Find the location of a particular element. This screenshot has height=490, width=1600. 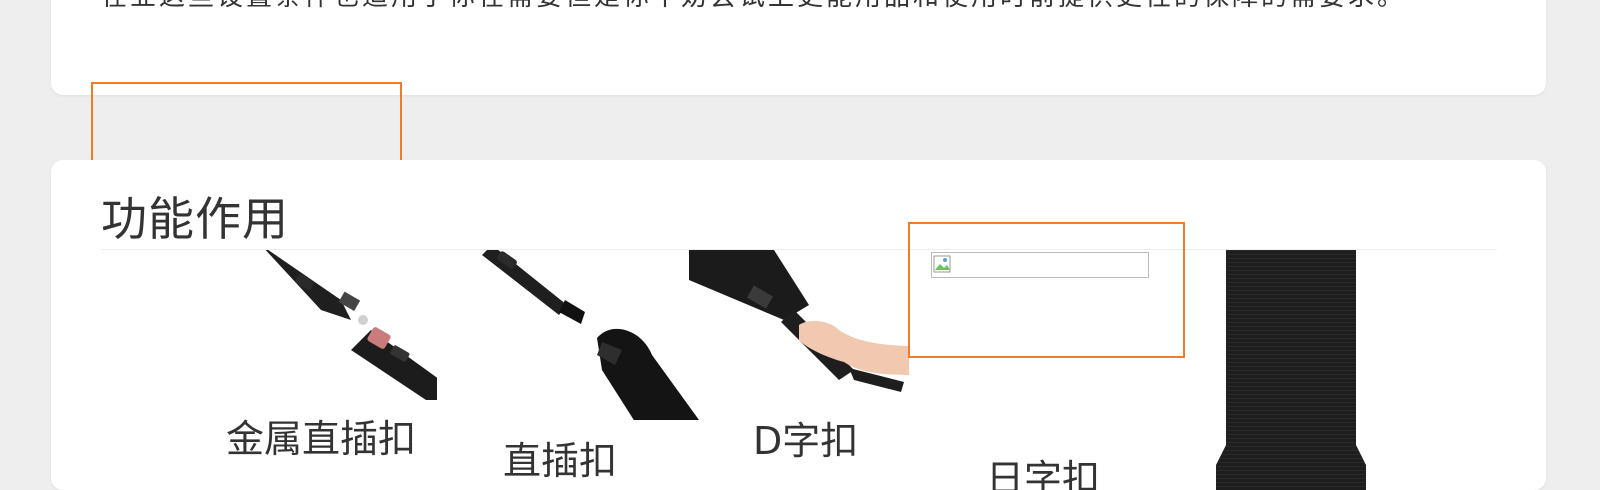

product-label-plastic-buckle: 直插扣 is located at coordinates (560, 461).